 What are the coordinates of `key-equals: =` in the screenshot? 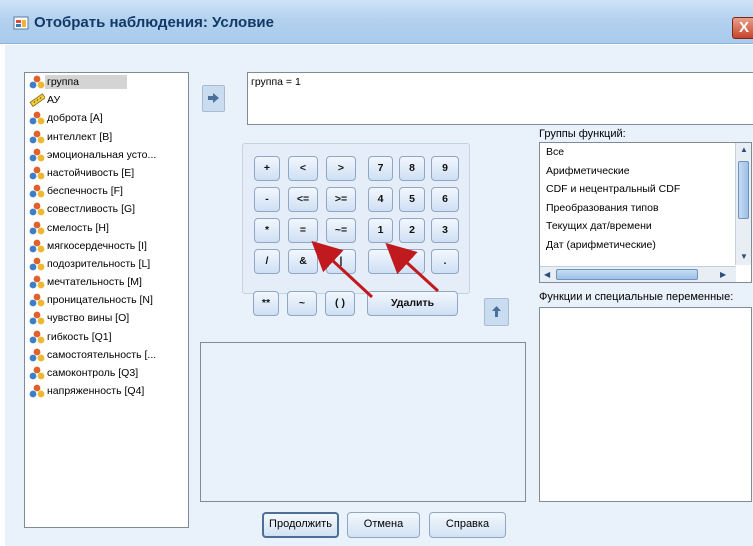 It's located at (303, 230).